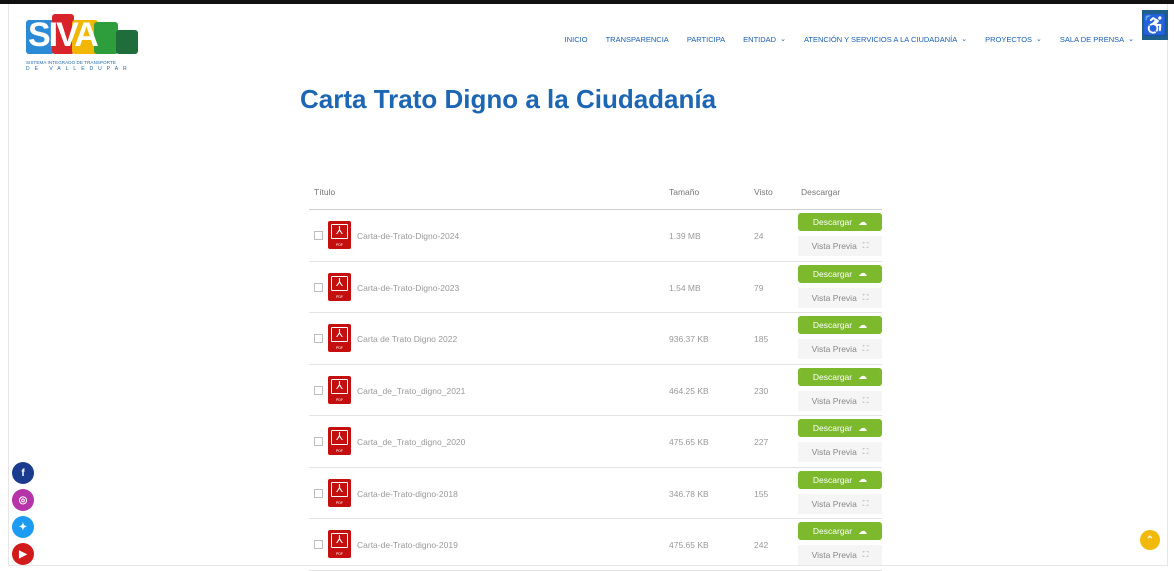  I want to click on file-name: Carta-de-Trato-digno-2019, so click(407, 545).